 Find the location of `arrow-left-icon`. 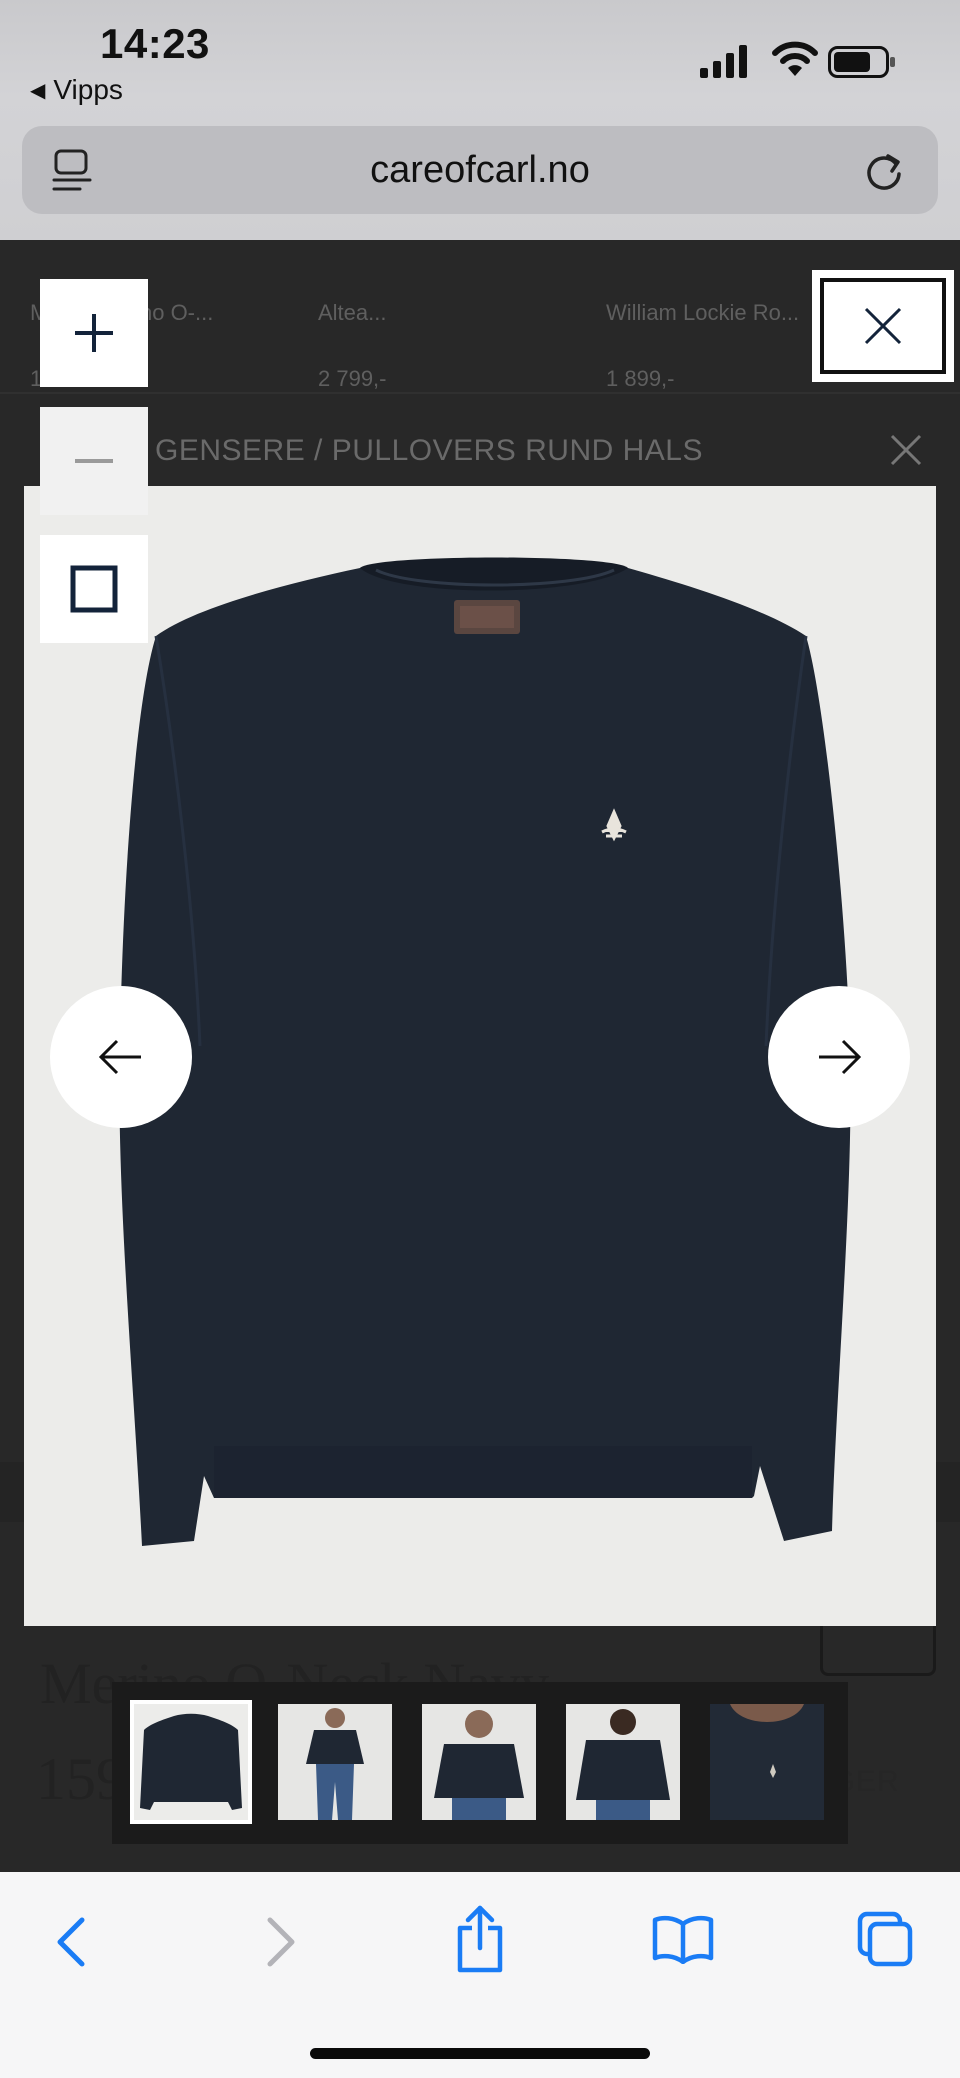

arrow-left-icon is located at coordinates (120, 1057).